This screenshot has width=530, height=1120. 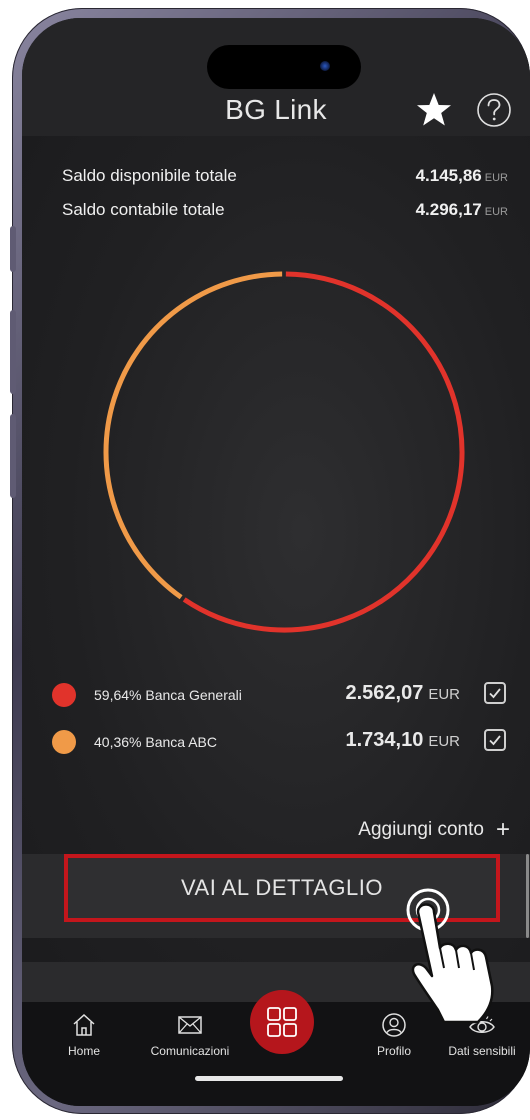 What do you see at coordinates (269, 1078) in the screenshot?
I see `home-indicator` at bounding box center [269, 1078].